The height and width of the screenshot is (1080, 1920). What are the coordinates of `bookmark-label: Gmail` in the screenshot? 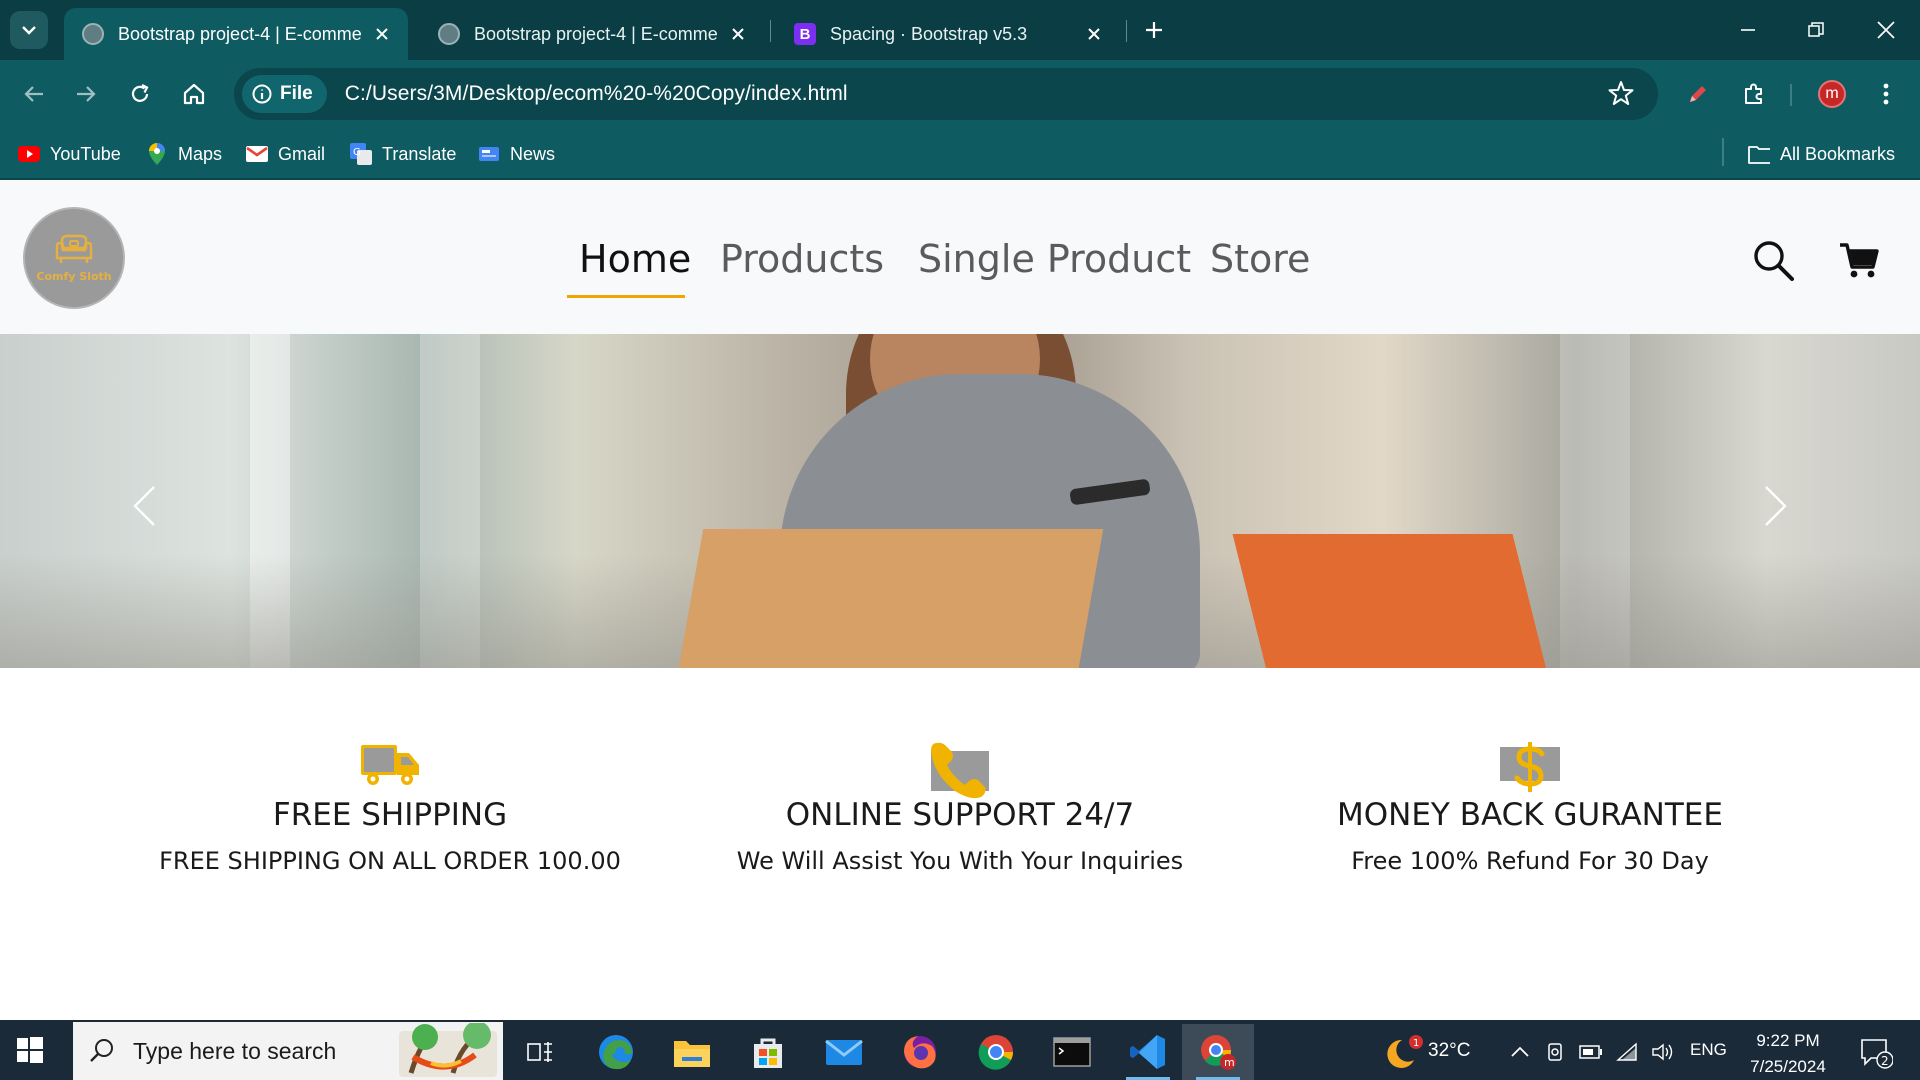 It's located at (302, 153).